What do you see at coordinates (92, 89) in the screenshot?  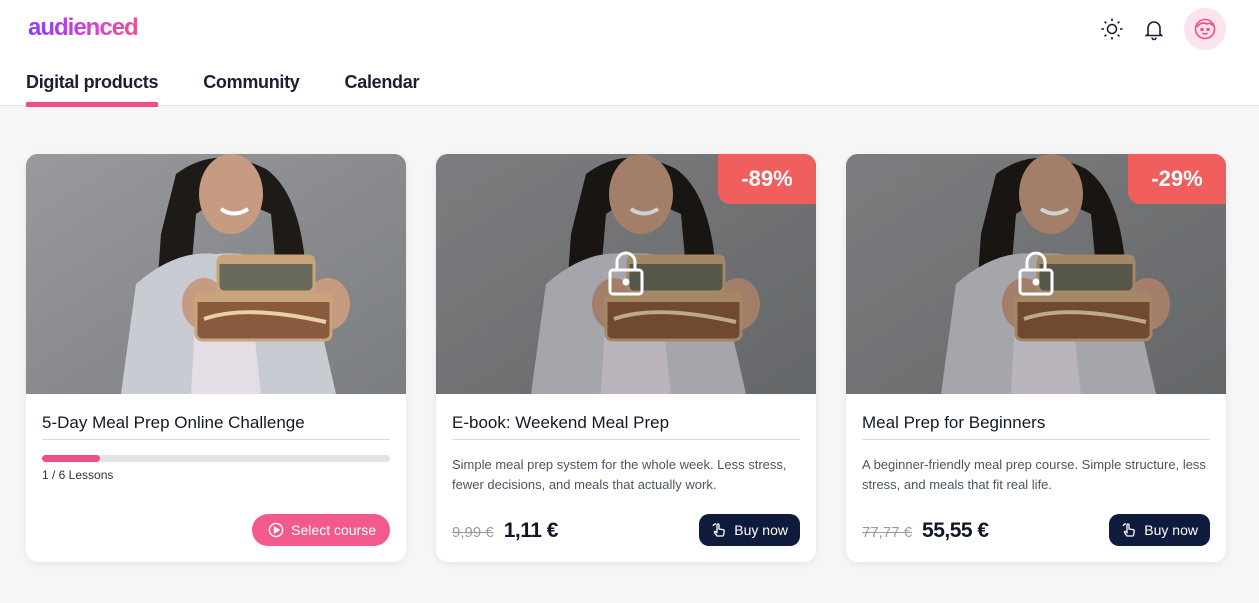 I see `tab-digital-products: Digital products` at bounding box center [92, 89].